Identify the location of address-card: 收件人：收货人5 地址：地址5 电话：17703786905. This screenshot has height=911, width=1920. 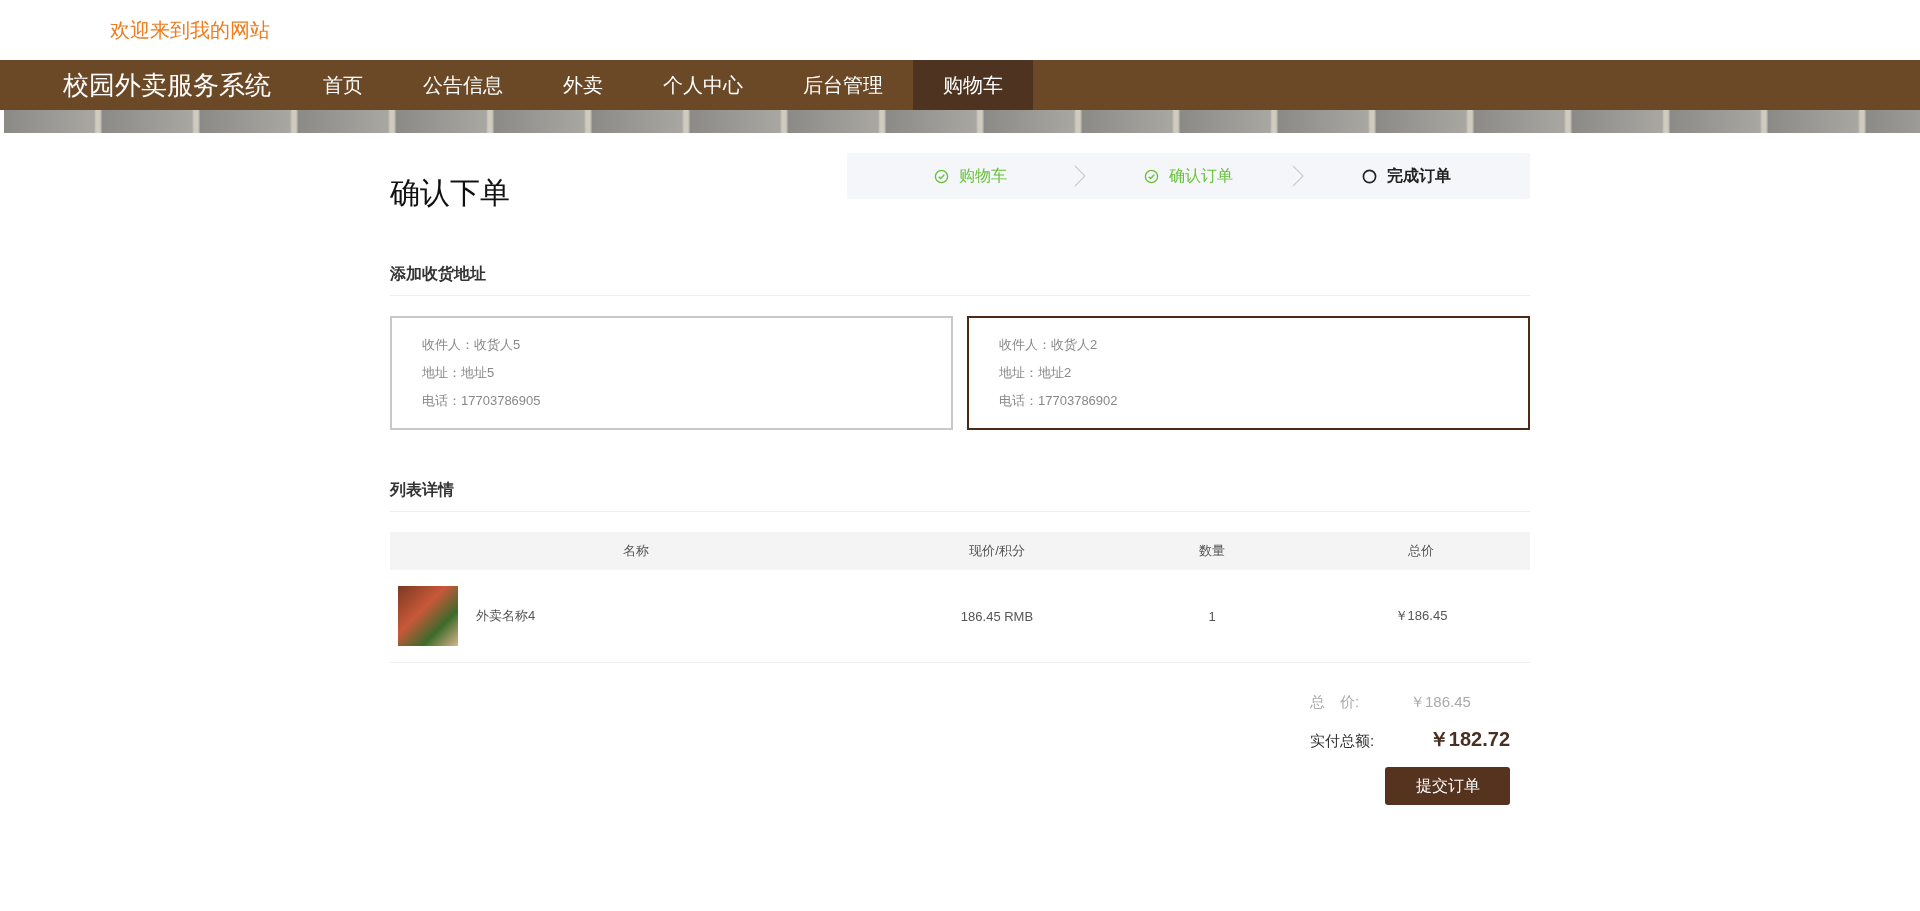
(671, 373).